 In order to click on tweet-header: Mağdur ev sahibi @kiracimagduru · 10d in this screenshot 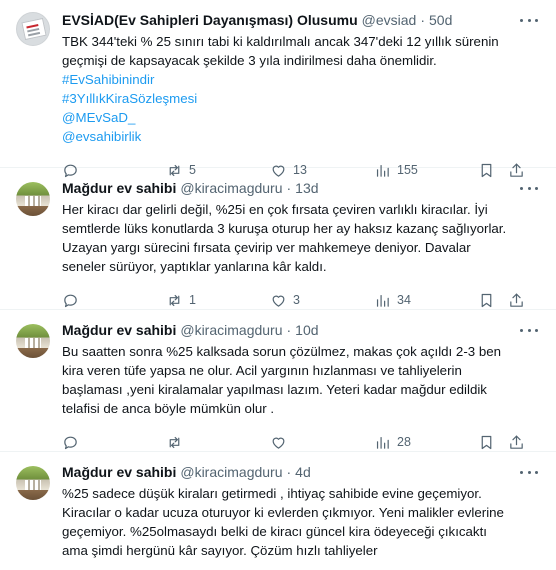, I will do `click(302, 330)`.